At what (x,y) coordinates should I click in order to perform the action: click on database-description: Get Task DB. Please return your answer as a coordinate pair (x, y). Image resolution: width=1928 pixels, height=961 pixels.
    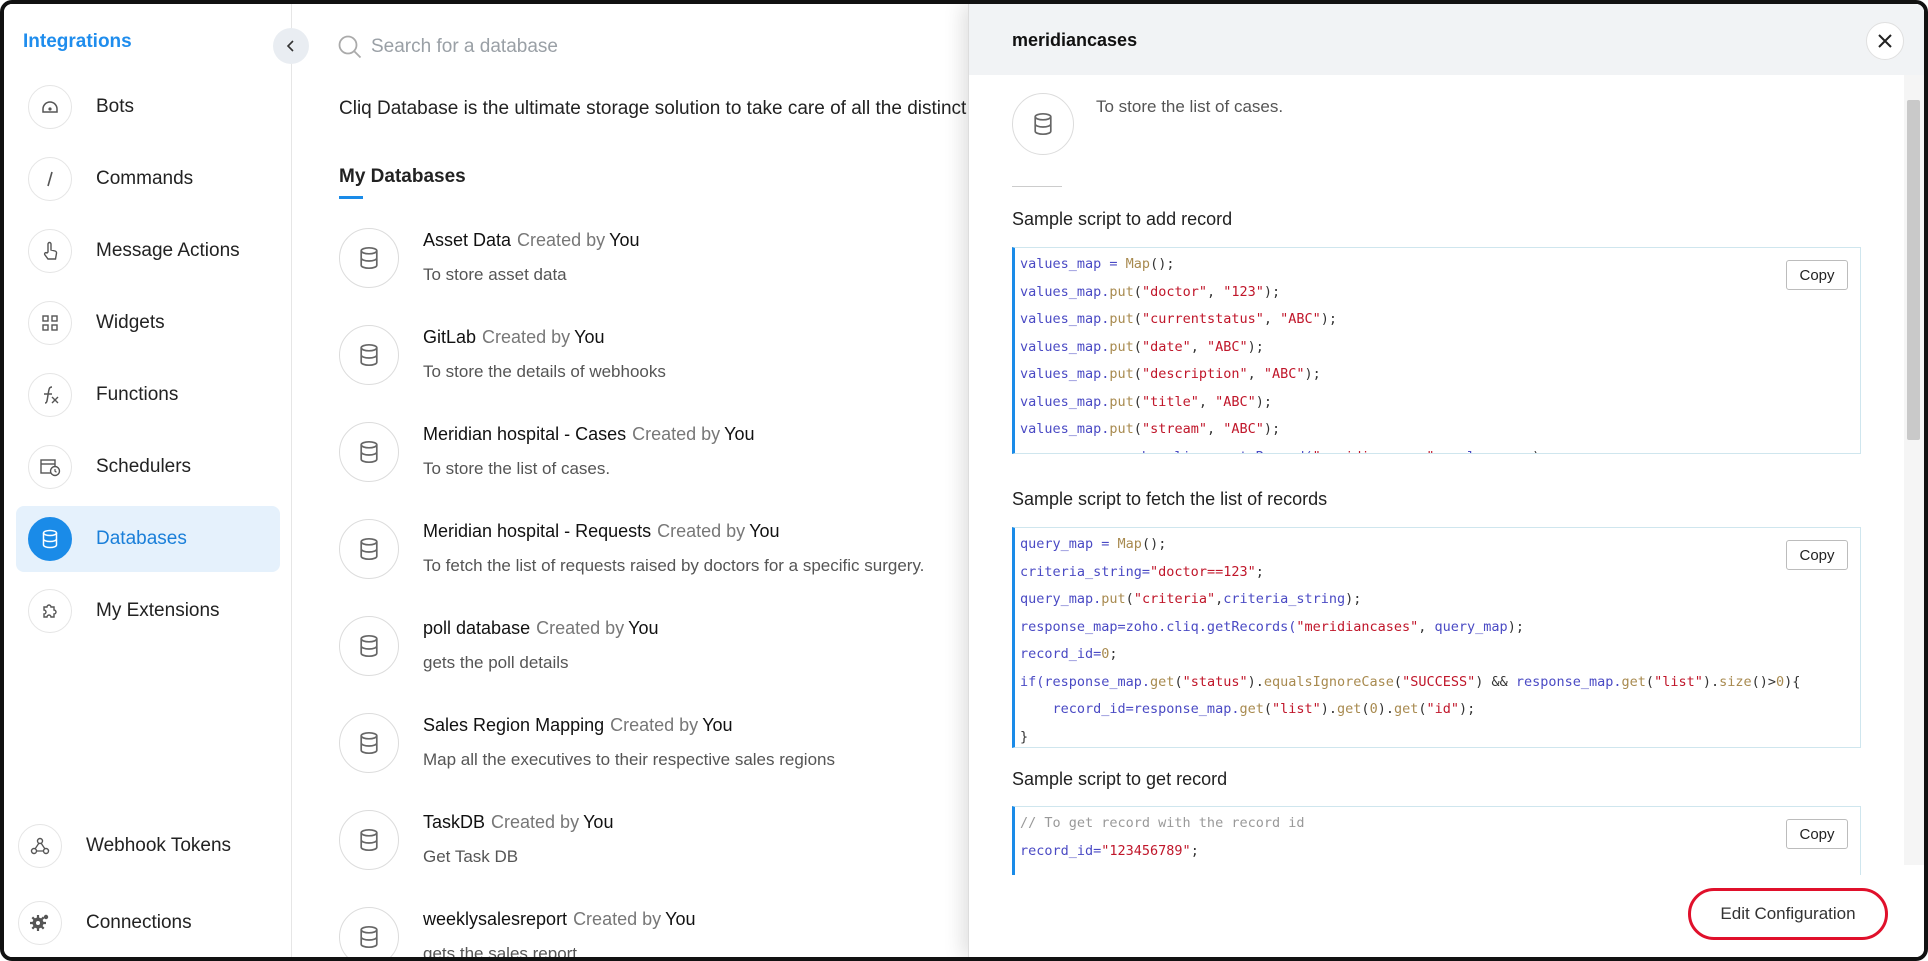
    Looking at the image, I should click on (471, 856).